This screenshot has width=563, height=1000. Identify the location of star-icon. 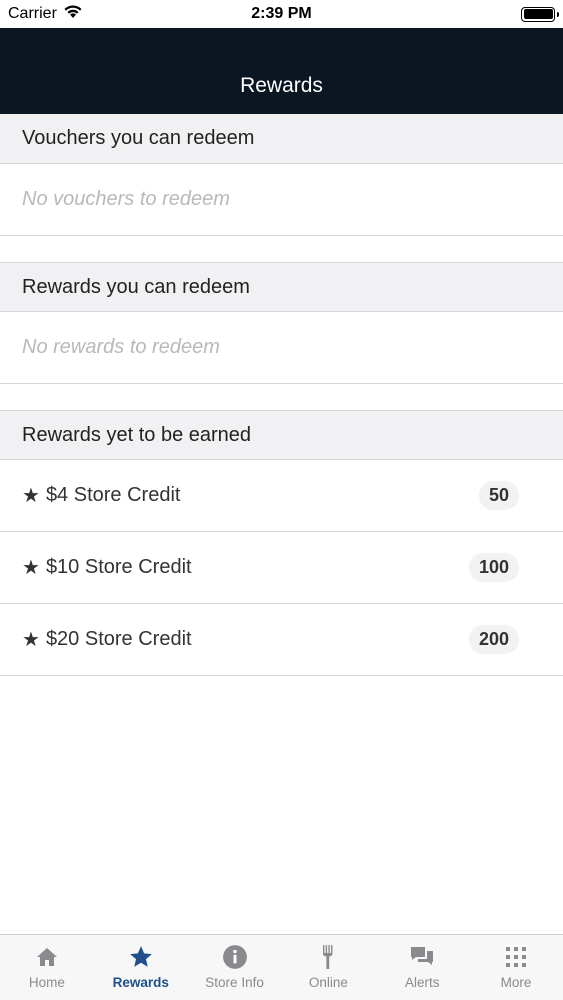
(141, 957).